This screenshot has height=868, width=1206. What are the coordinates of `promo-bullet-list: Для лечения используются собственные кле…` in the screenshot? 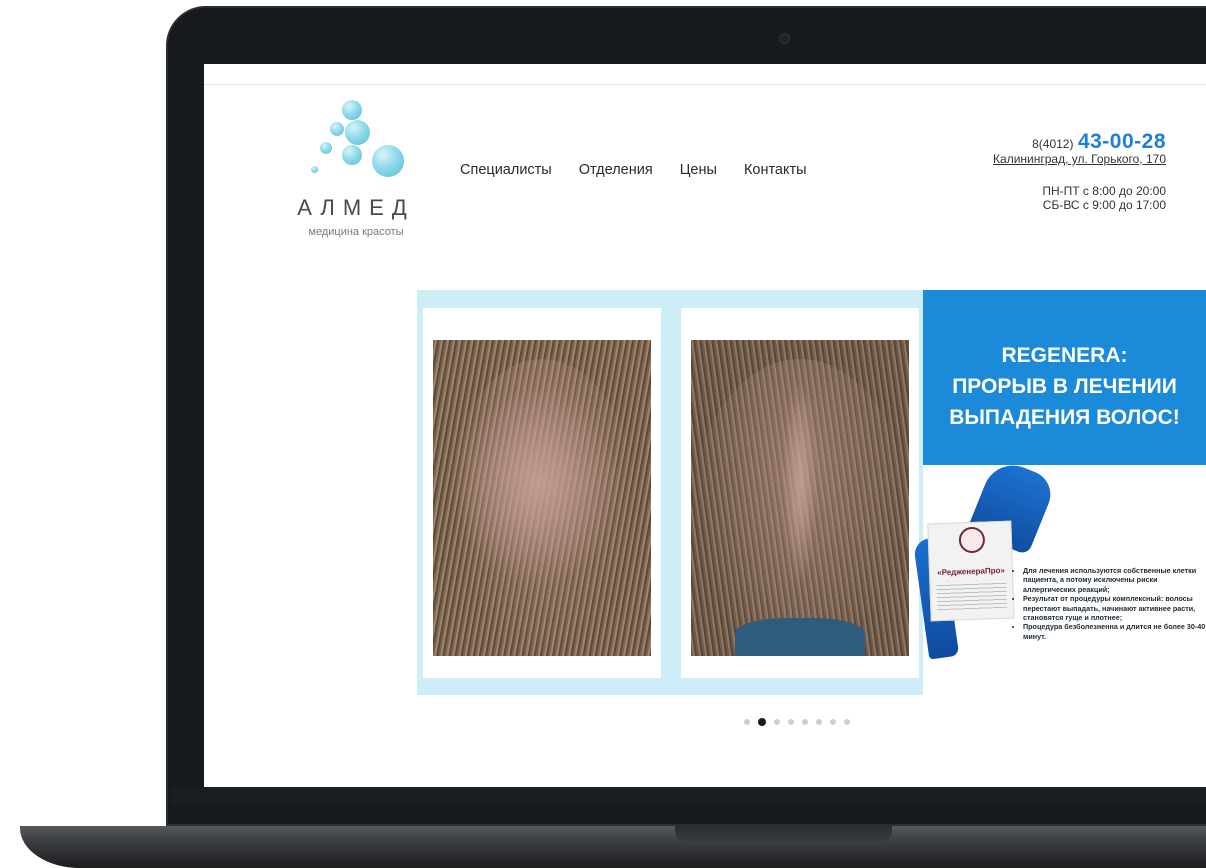 It's located at (1110, 603).